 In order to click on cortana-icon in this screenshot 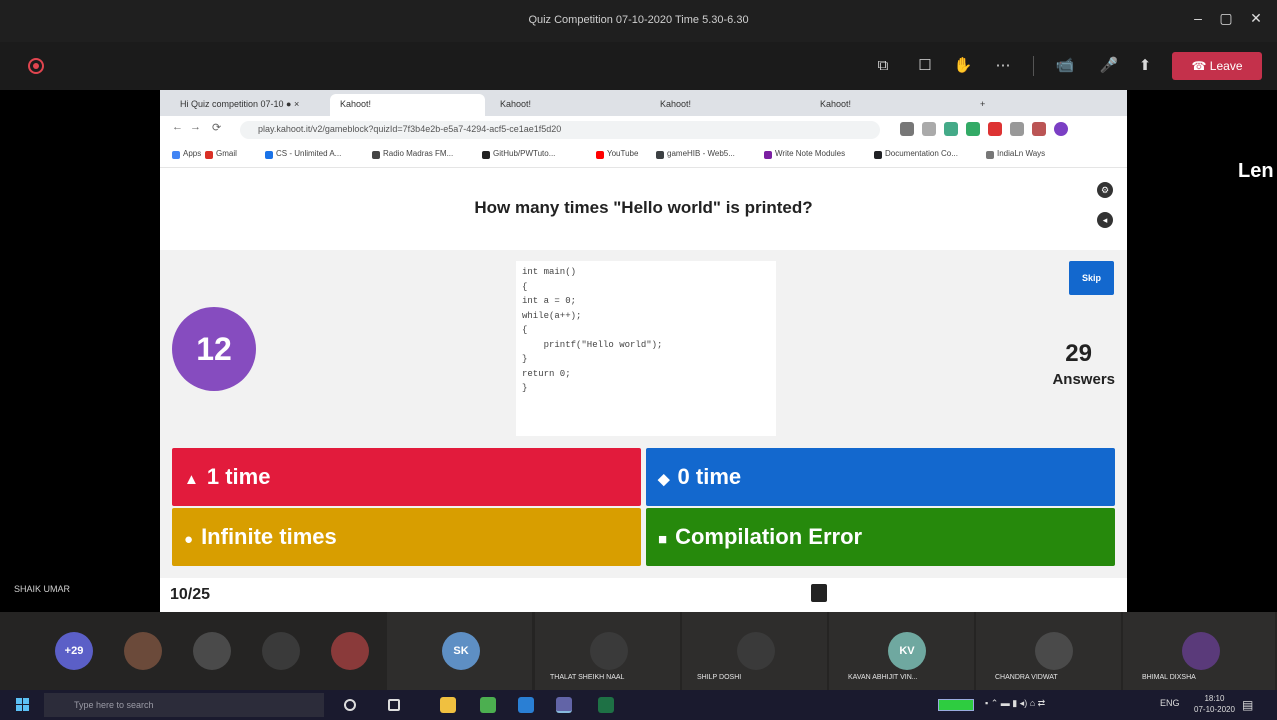, I will do `click(350, 705)`.